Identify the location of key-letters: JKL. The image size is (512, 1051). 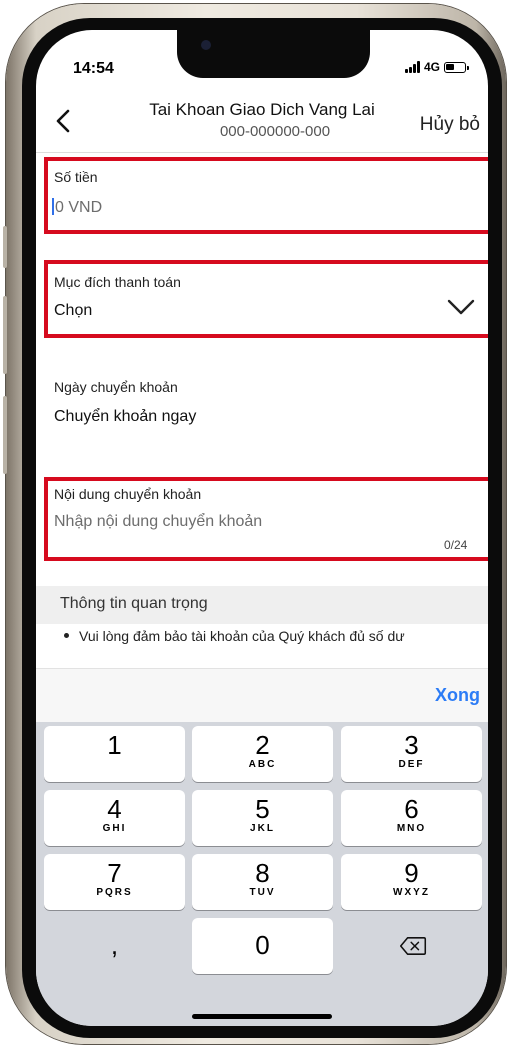
(262, 828).